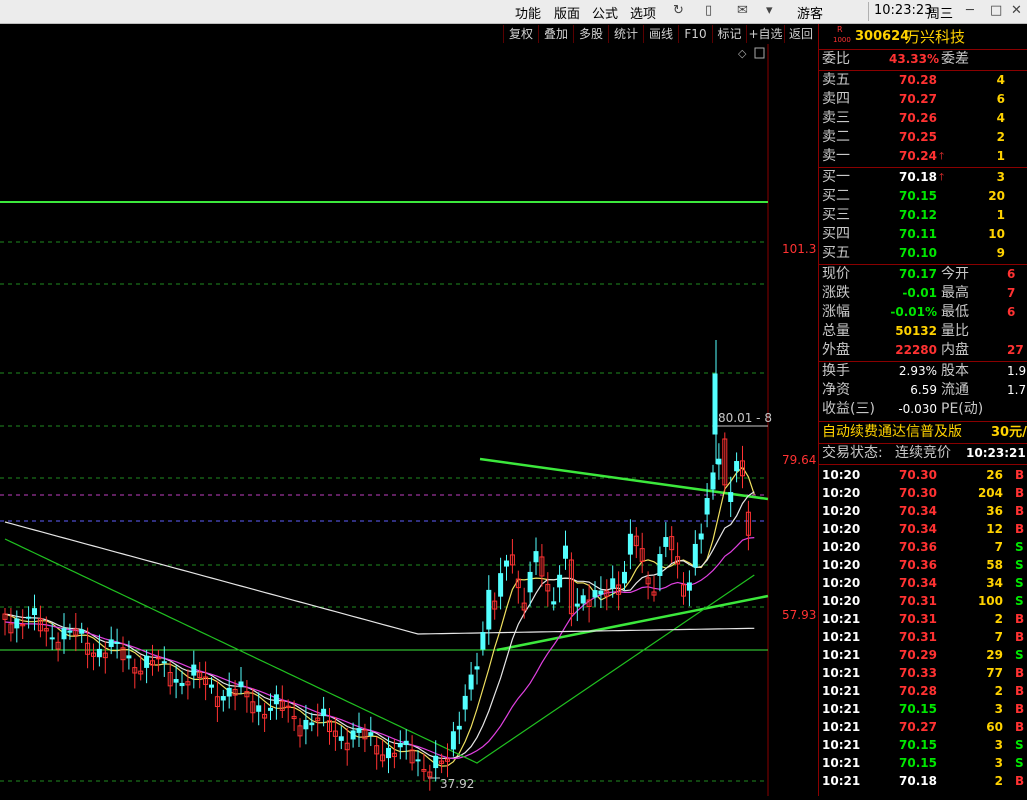 Image resolution: width=1027 pixels, height=800 pixels. Describe the element at coordinates (660, 34) in the screenshot. I see `toolbar-draw-button: 画线` at that location.